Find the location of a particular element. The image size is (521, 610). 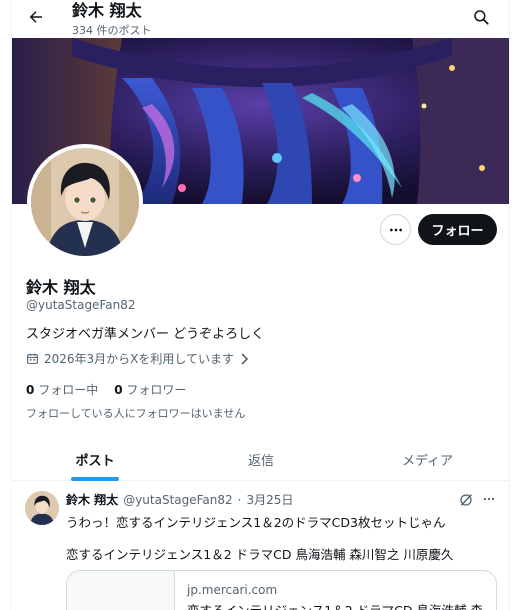

link-card-title: 恋するインテリジェンス1＆2 ドラマCD 鳥海浩輔 森 is located at coordinates (335, 605).